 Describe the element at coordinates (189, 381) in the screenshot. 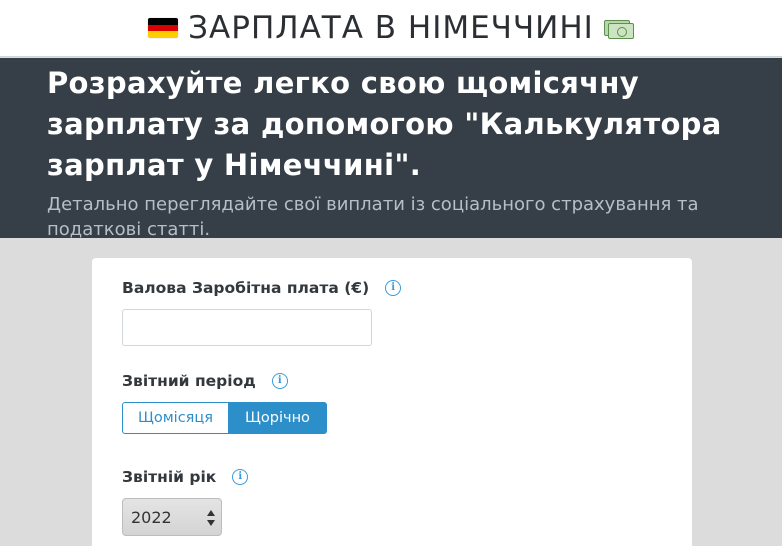

I see `period-label-text: Звітний період` at that location.